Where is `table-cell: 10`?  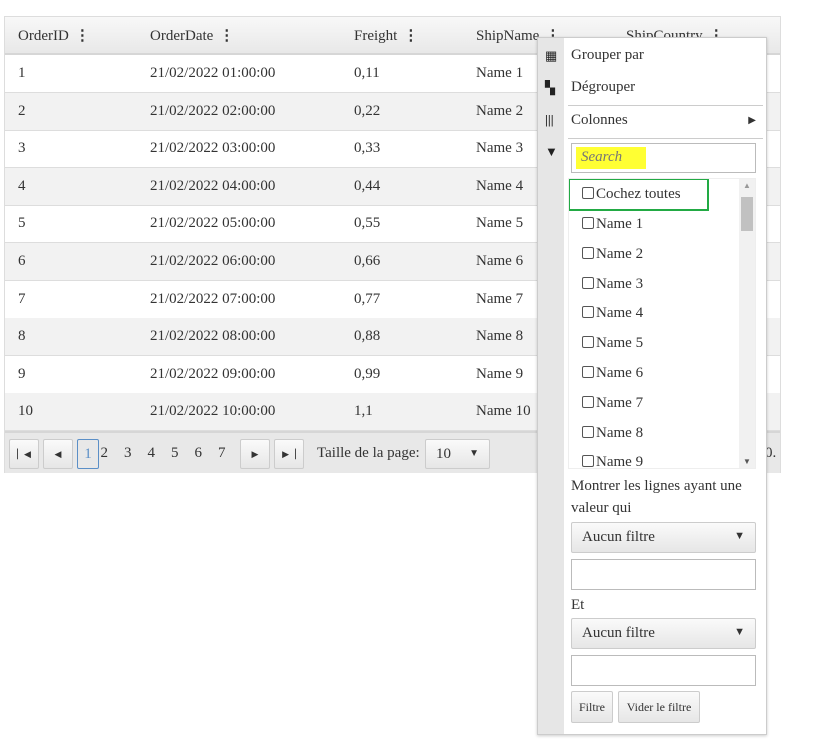
table-cell: 10 is located at coordinates (25, 411).